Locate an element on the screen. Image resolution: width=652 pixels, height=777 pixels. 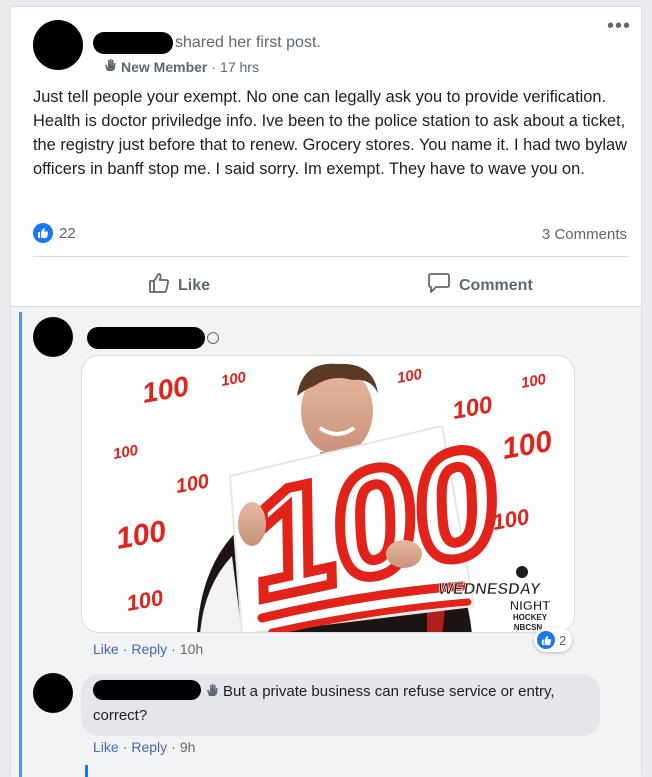
new-member-badge: New Member is located at coordinates (164, 67).